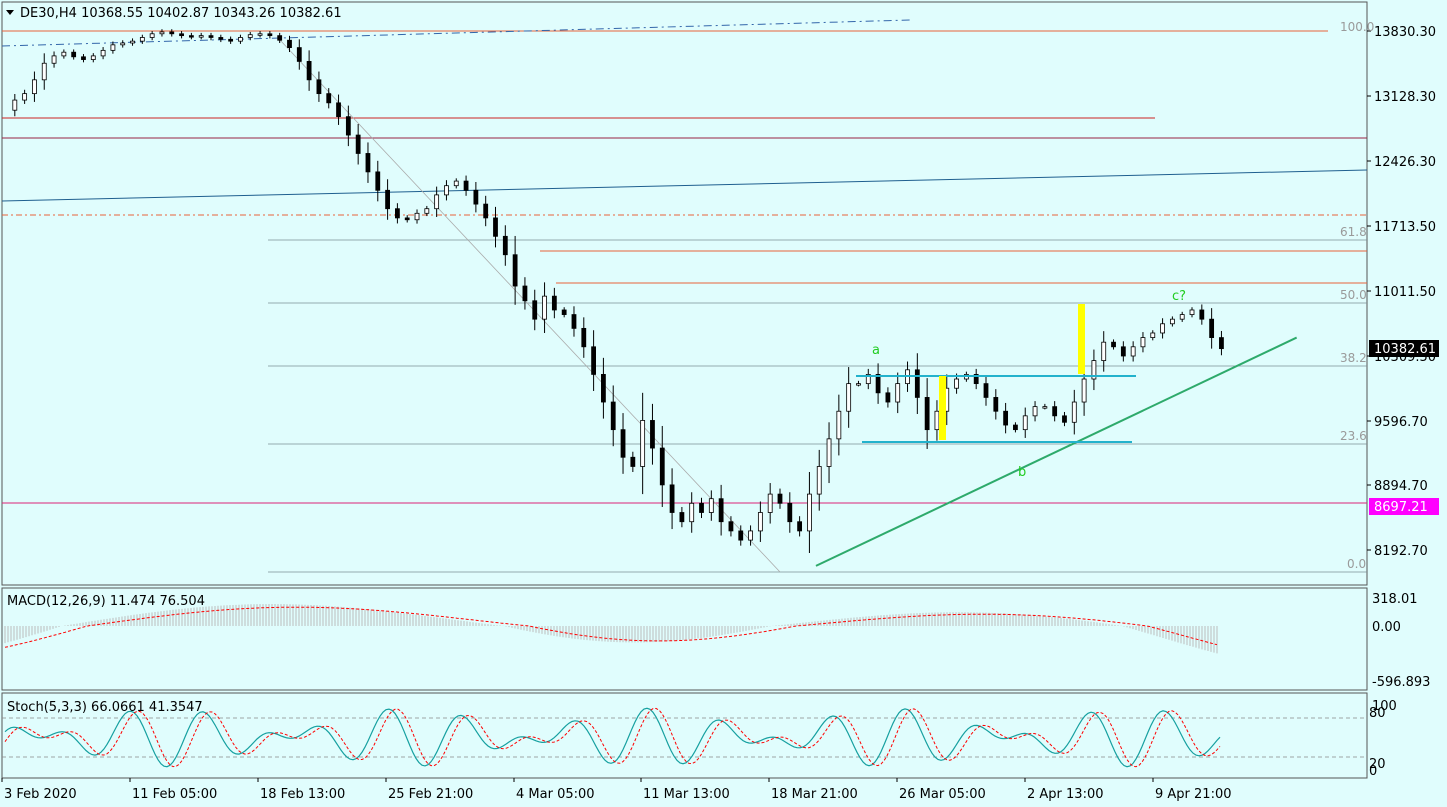  Describe the element at coordinates (1405, 349) in the screenshot. I see `current-price-label: 10382.61` at that location.